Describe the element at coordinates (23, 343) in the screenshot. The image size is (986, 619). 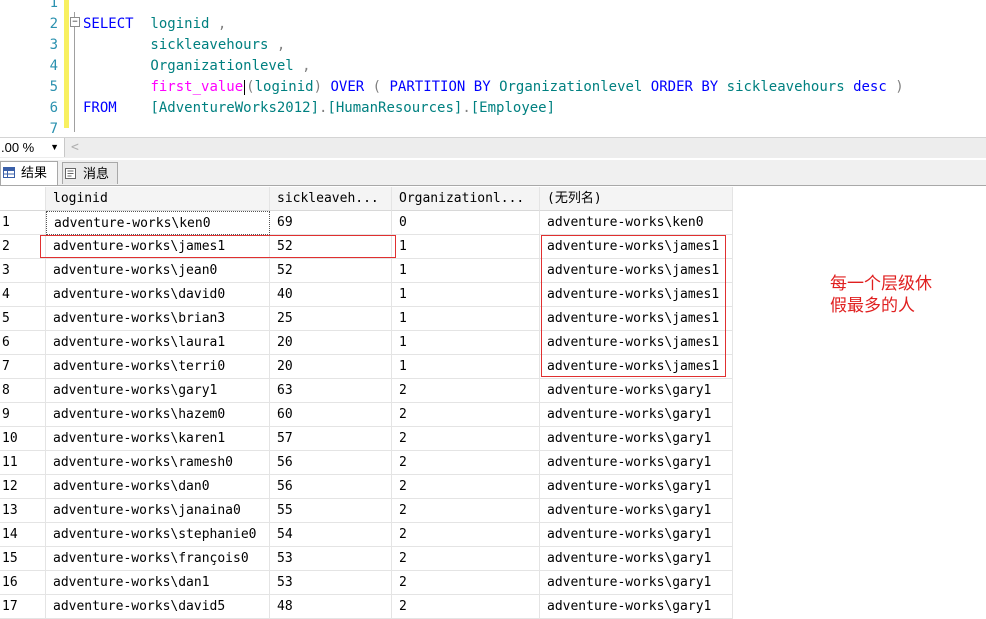
I see `row-number: 6` at that location.